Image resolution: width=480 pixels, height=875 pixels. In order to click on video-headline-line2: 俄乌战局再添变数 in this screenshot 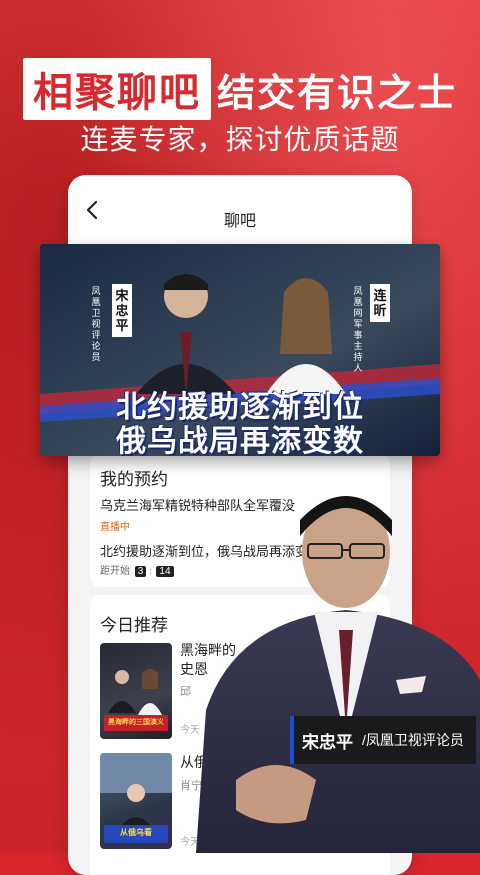, I will do `click(240, 440)`.